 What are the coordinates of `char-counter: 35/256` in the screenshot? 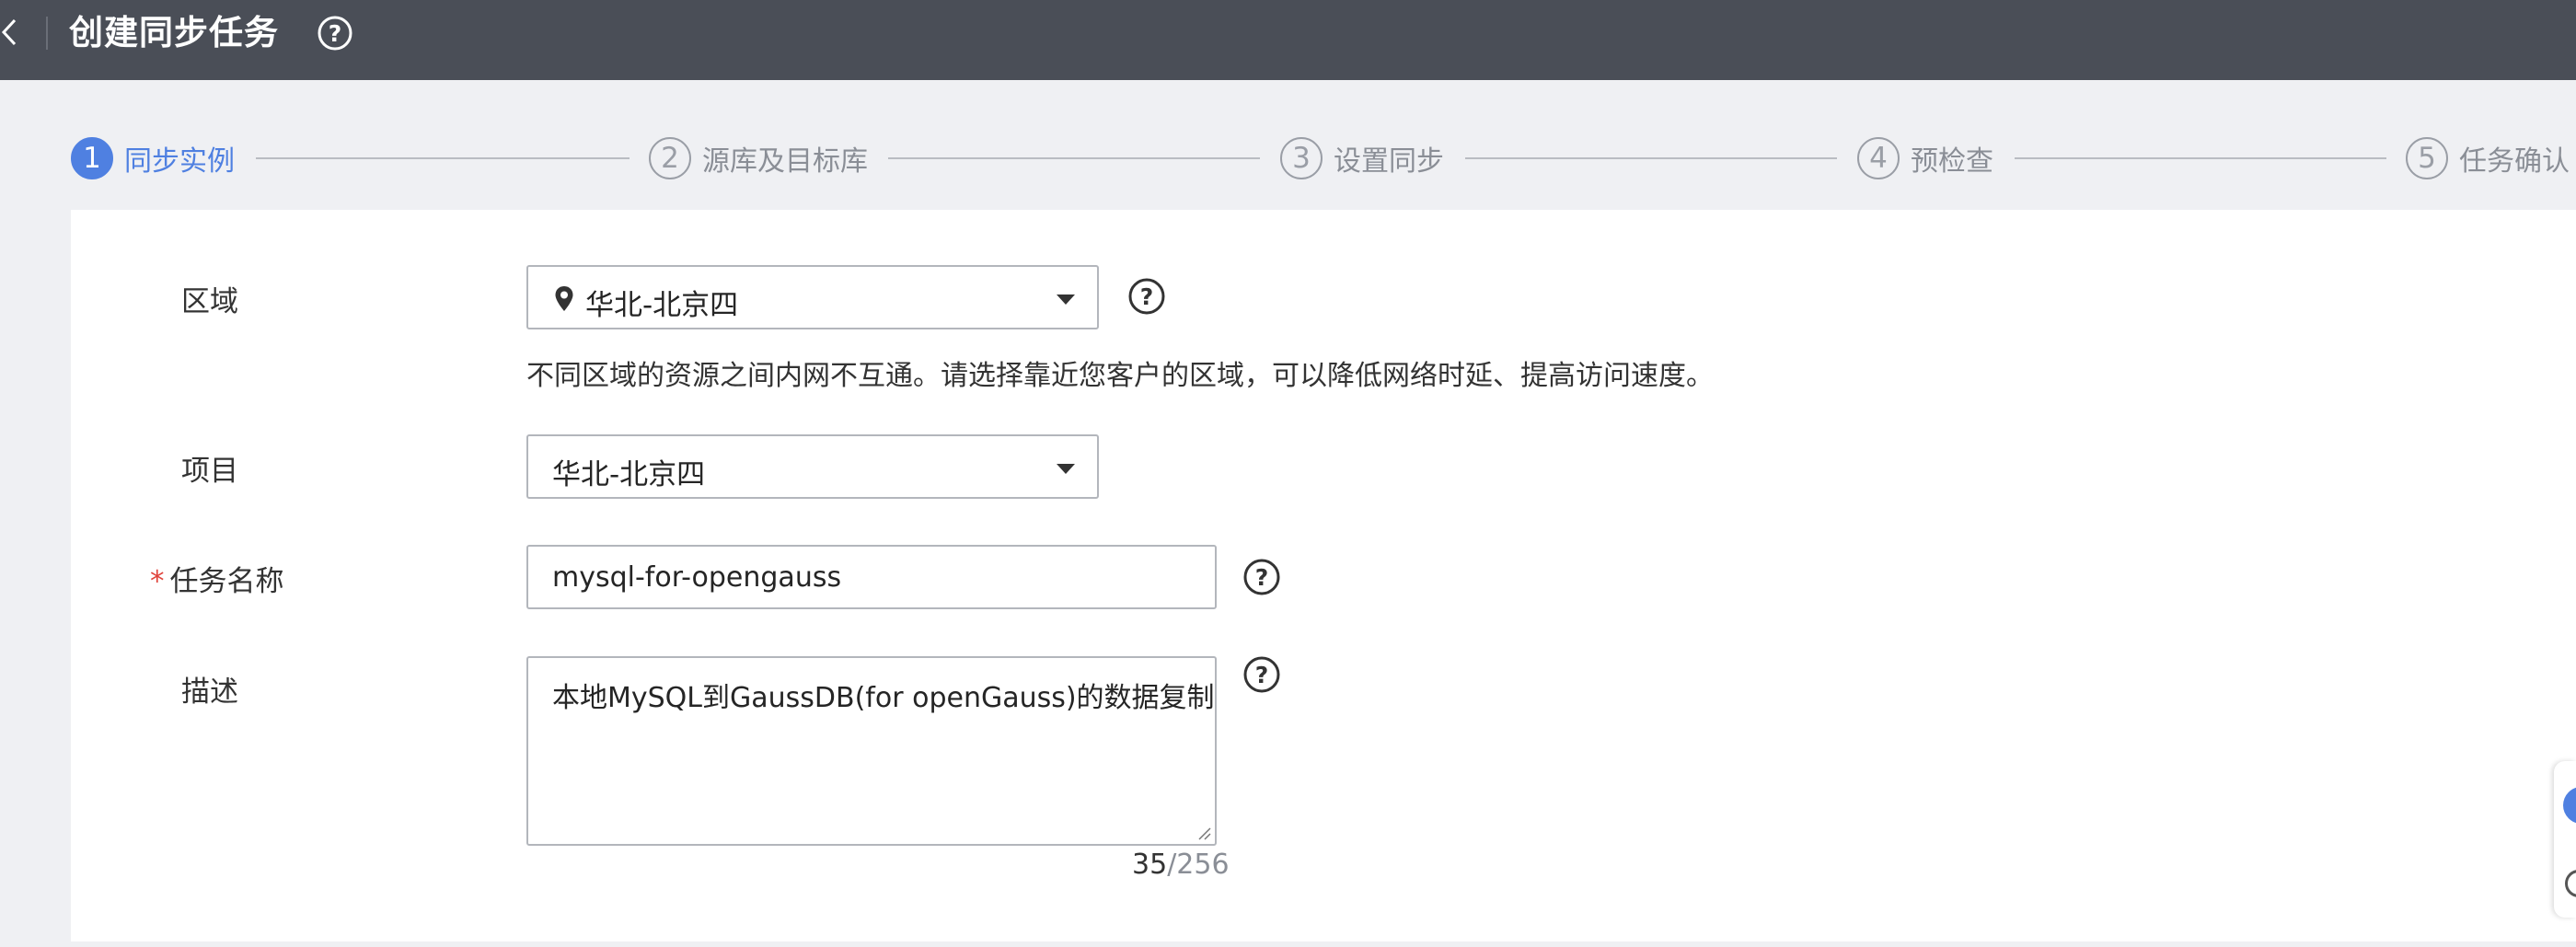 It's located at (1181, 865).